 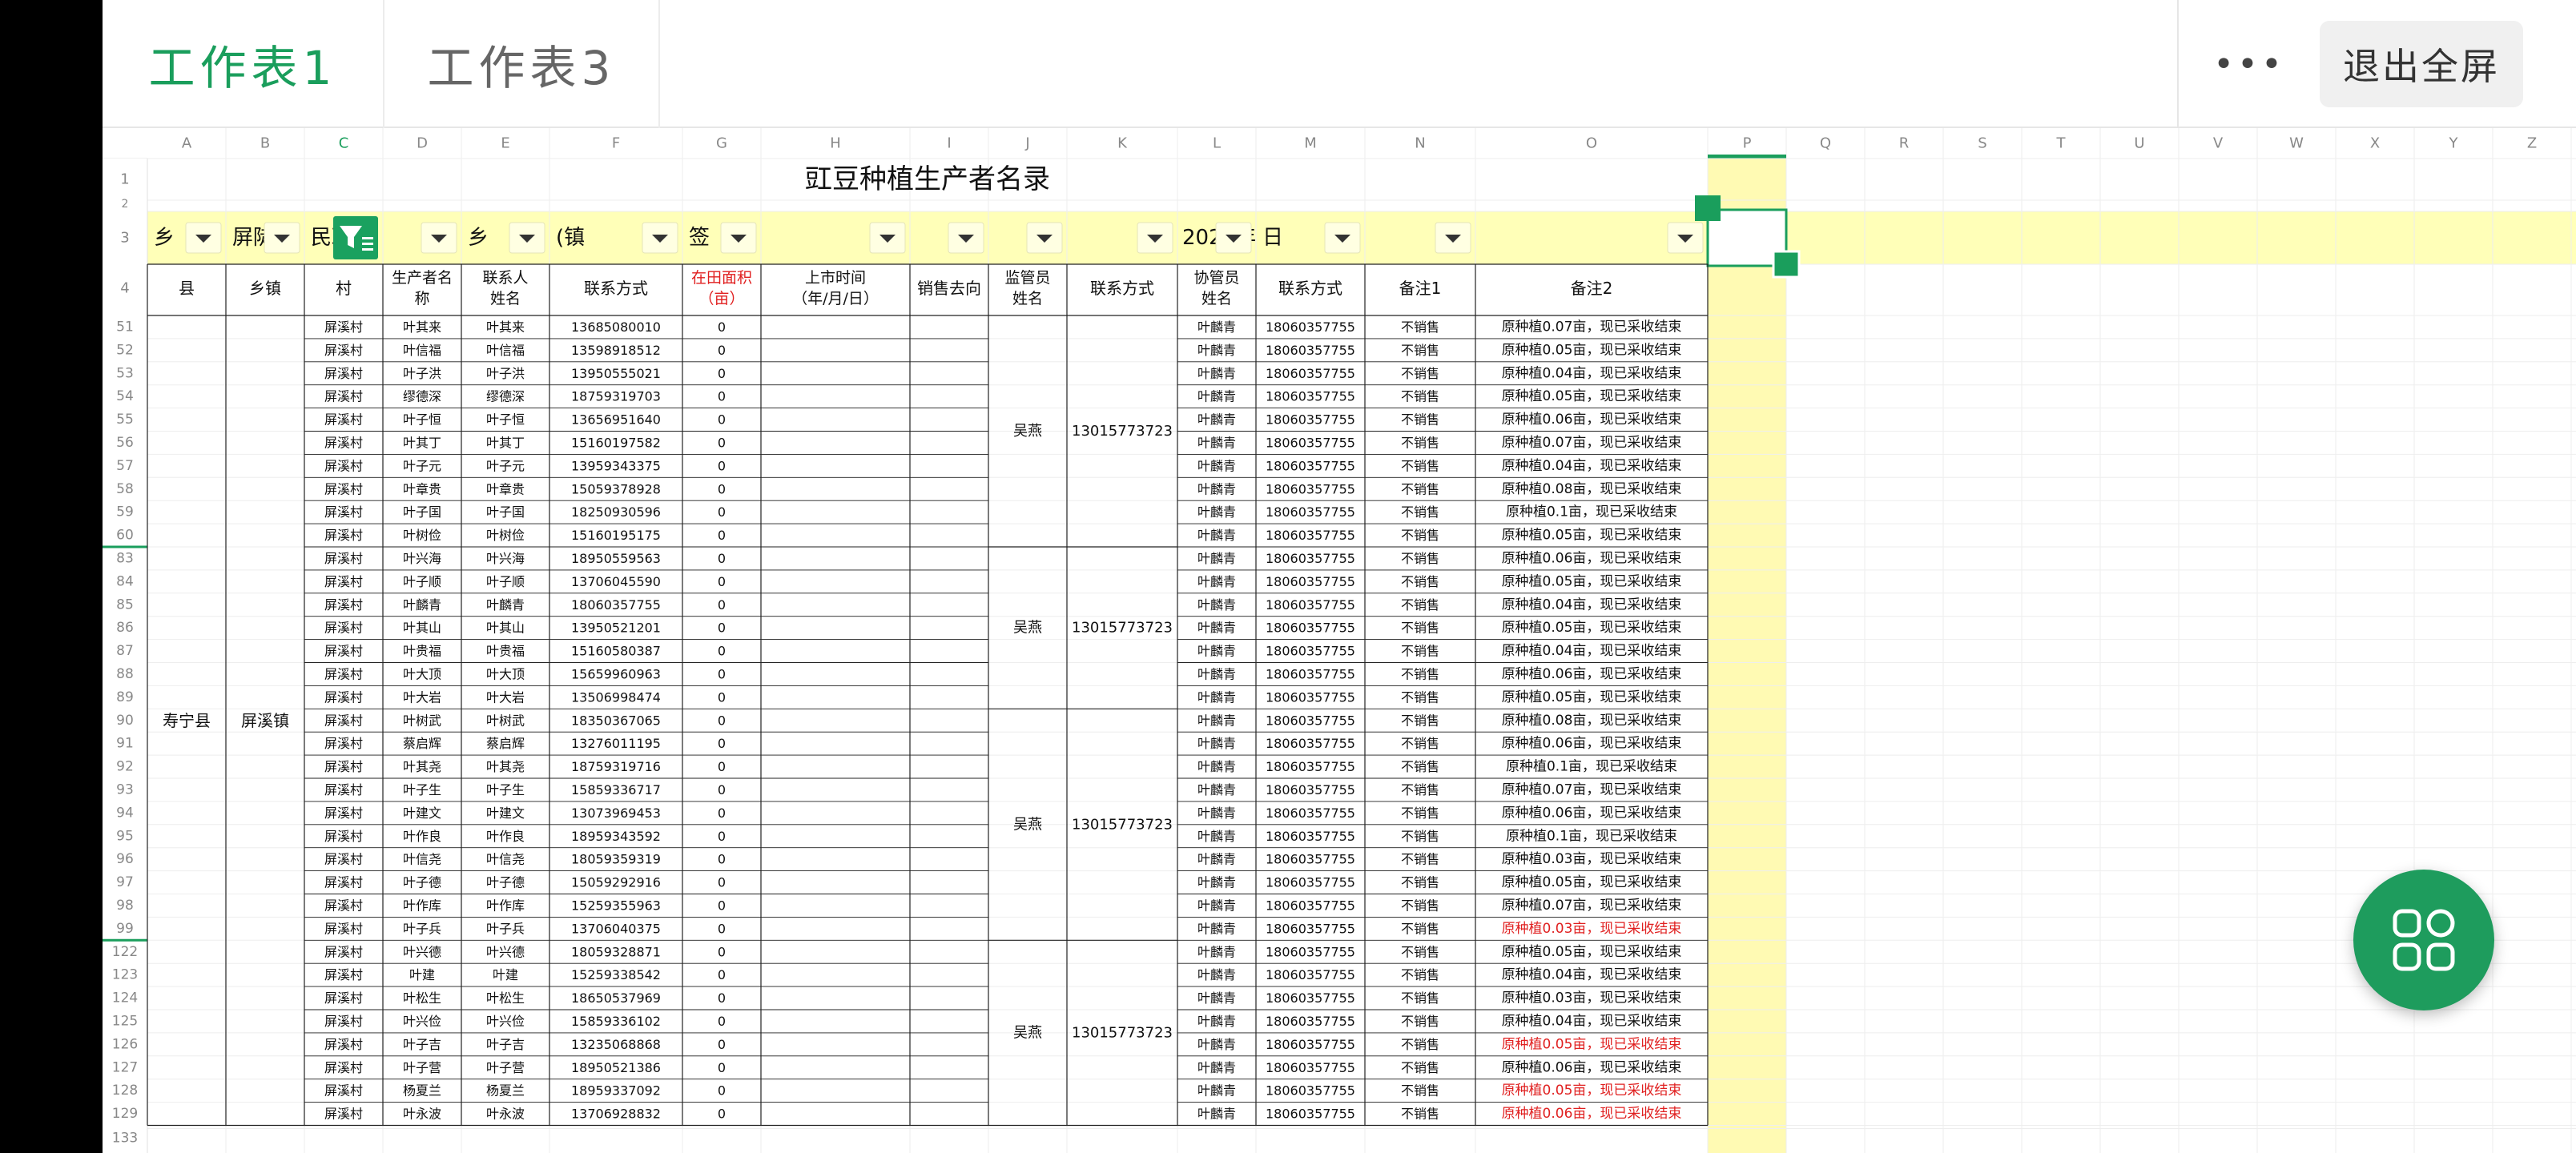 I want to click on cell-contact: 叶贵福, so click(x=505, y=652).